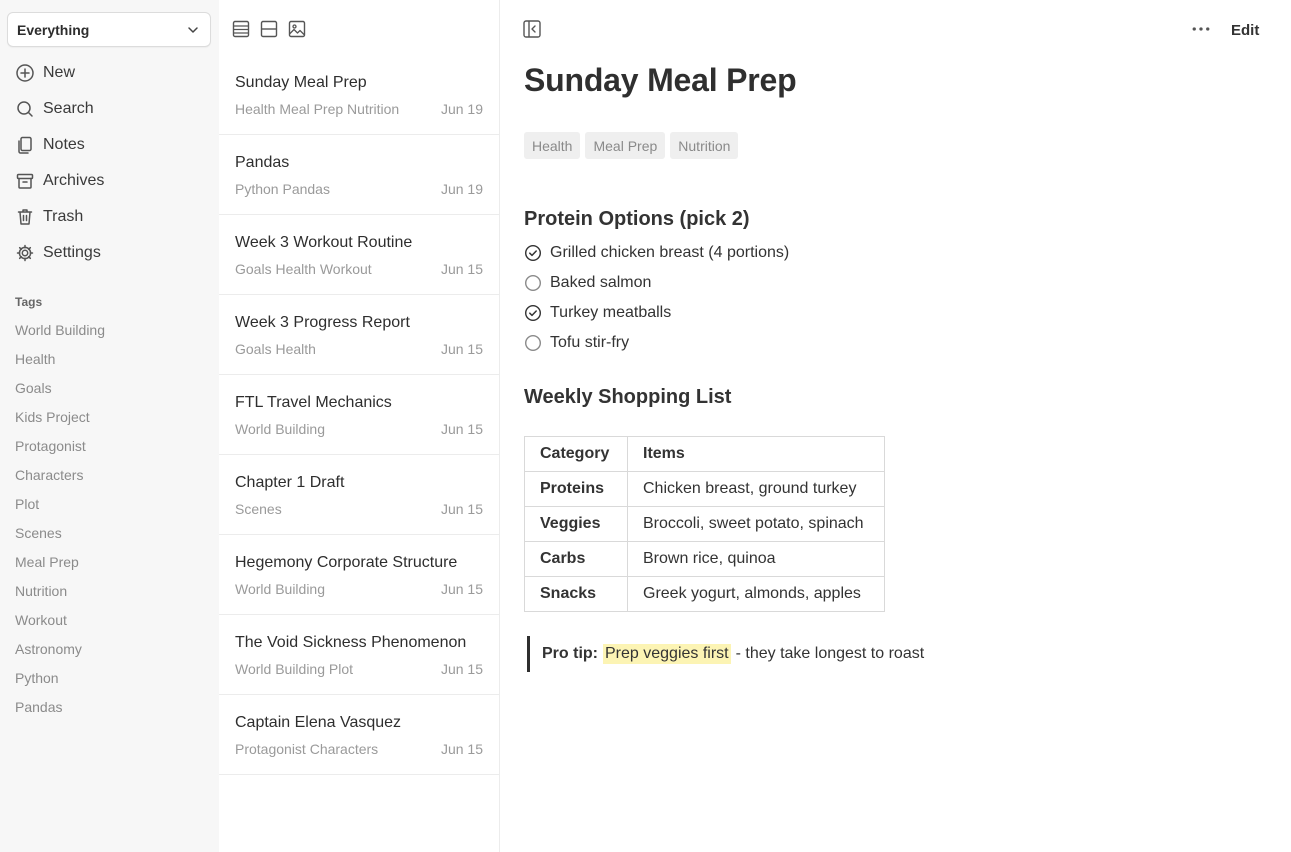  Describe the element at coordinates (25, 145) in the screenshot. I see `notes-icon` at that location.